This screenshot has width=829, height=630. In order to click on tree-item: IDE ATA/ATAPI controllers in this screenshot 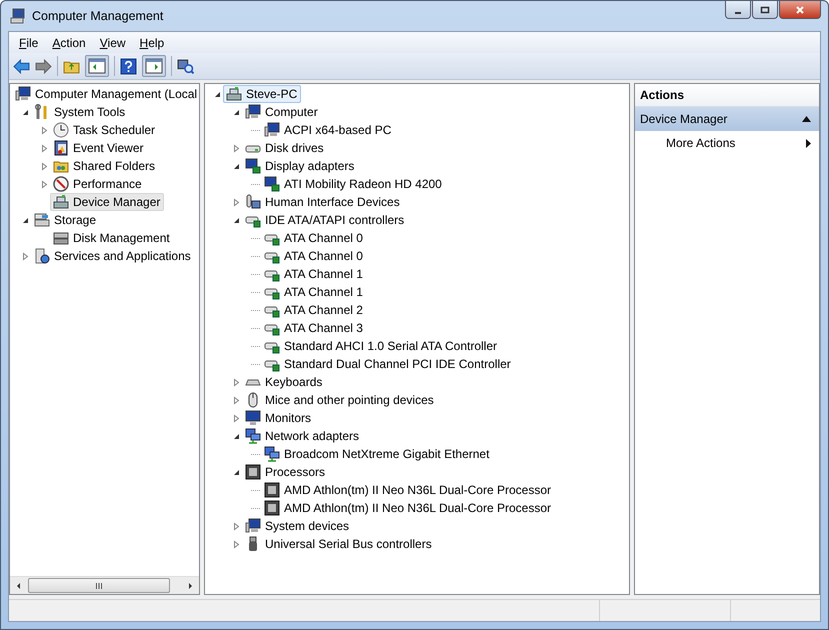, I will do `click(325, 220)`.